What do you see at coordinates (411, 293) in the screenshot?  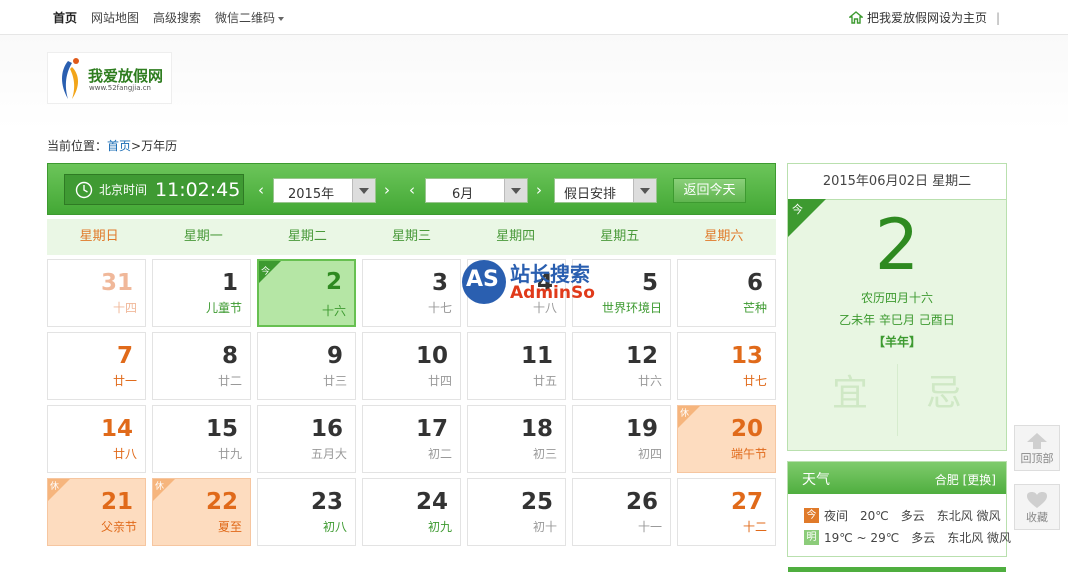 I see `calendar-day-cell: 3 十七` at bounding box center [411, 293].